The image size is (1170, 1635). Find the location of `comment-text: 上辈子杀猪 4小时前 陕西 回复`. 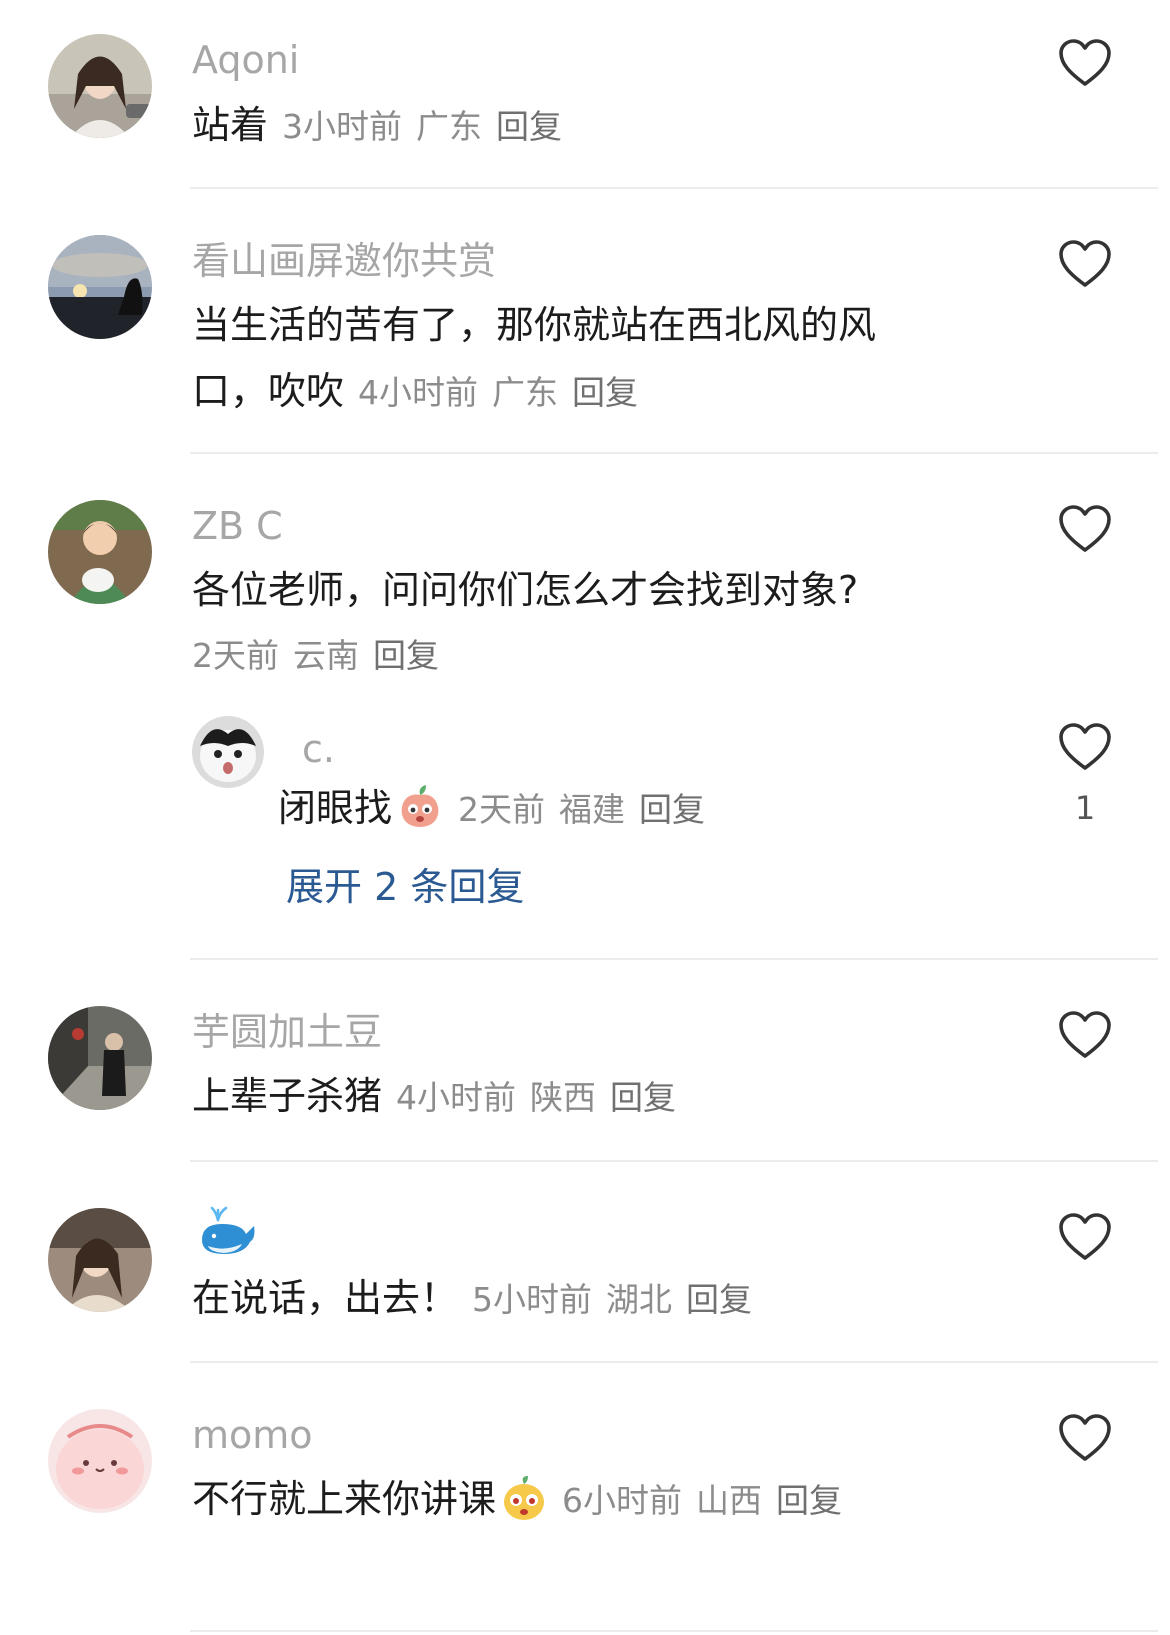

comment-text: 上辈子杀猪 4小时前 陕西 回复 is located at coordinates (434, 1096).